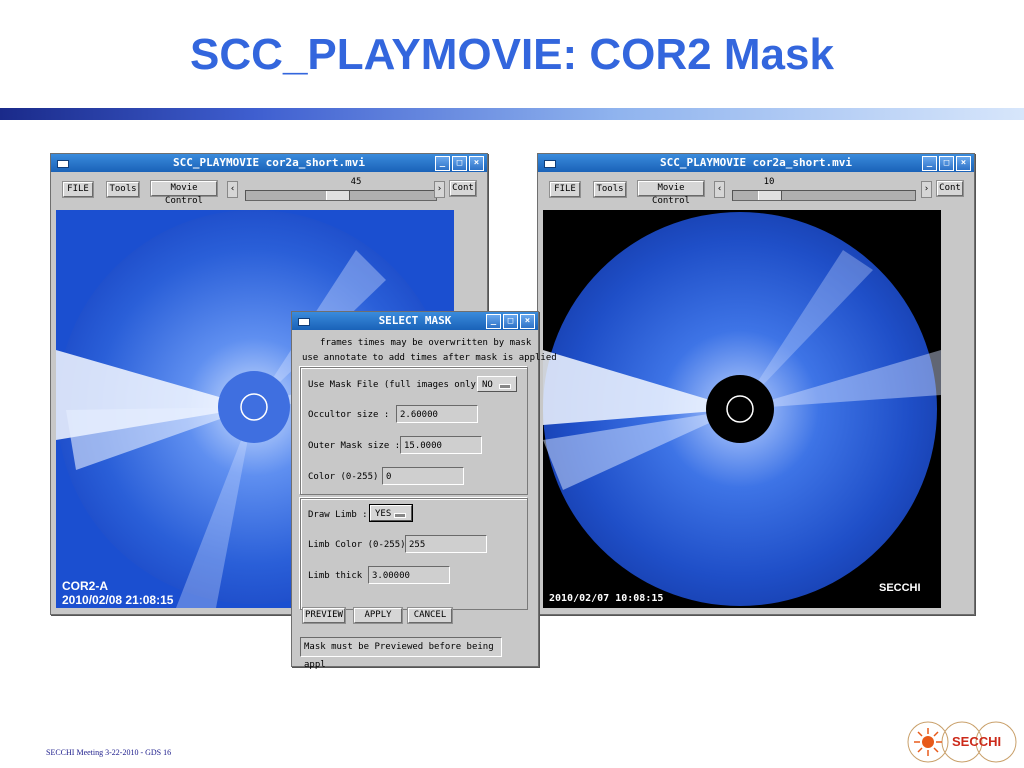 This screenshot has width=1024, height=768. What do you see at coordinates (426, 343) in the screenshot?
I see `info-line-1: frames times may be overwritten by mask` at bounding box center [426, 343].